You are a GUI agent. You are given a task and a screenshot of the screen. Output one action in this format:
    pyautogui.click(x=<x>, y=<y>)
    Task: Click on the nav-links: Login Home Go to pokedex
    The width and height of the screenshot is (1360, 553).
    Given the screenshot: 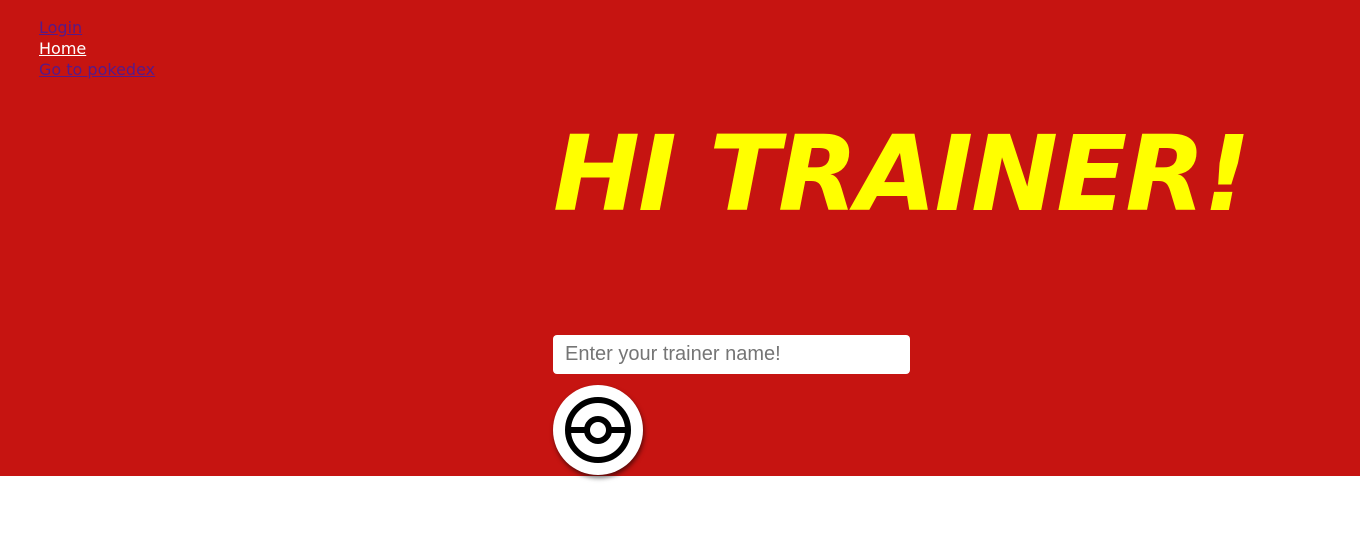 What is the action you would take?
    pyautogui.click(x=97, y=48)
    